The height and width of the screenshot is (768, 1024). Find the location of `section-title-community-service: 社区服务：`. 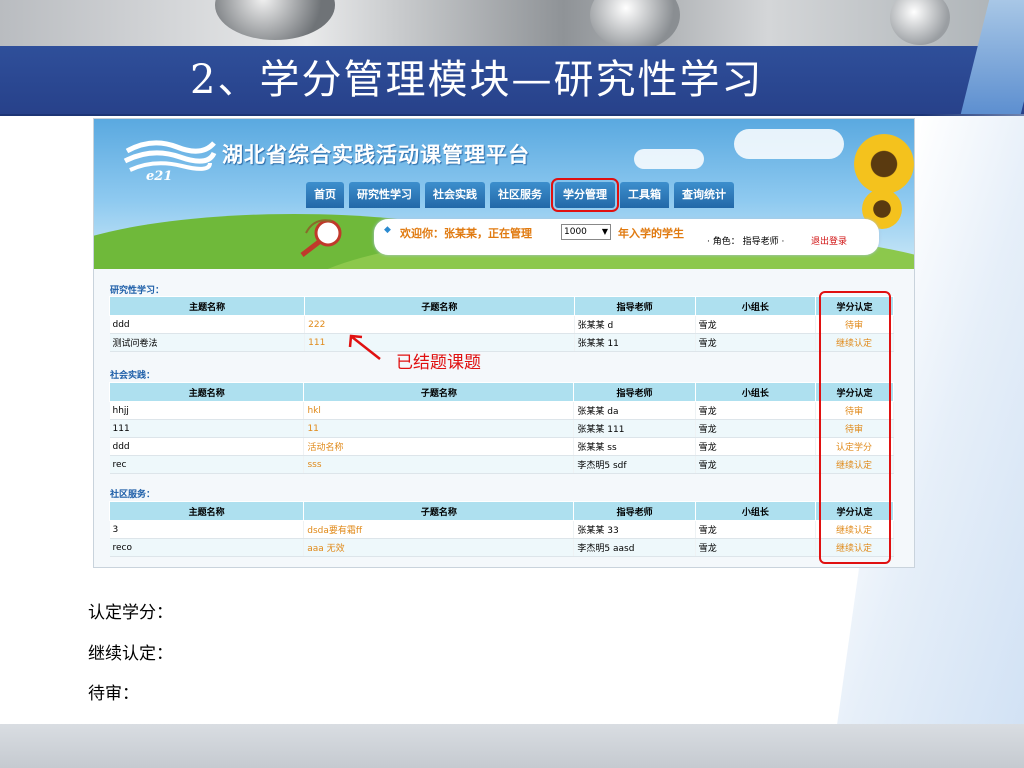

section-title-community-service: 社区服务： is located at coordinates (133, 495).